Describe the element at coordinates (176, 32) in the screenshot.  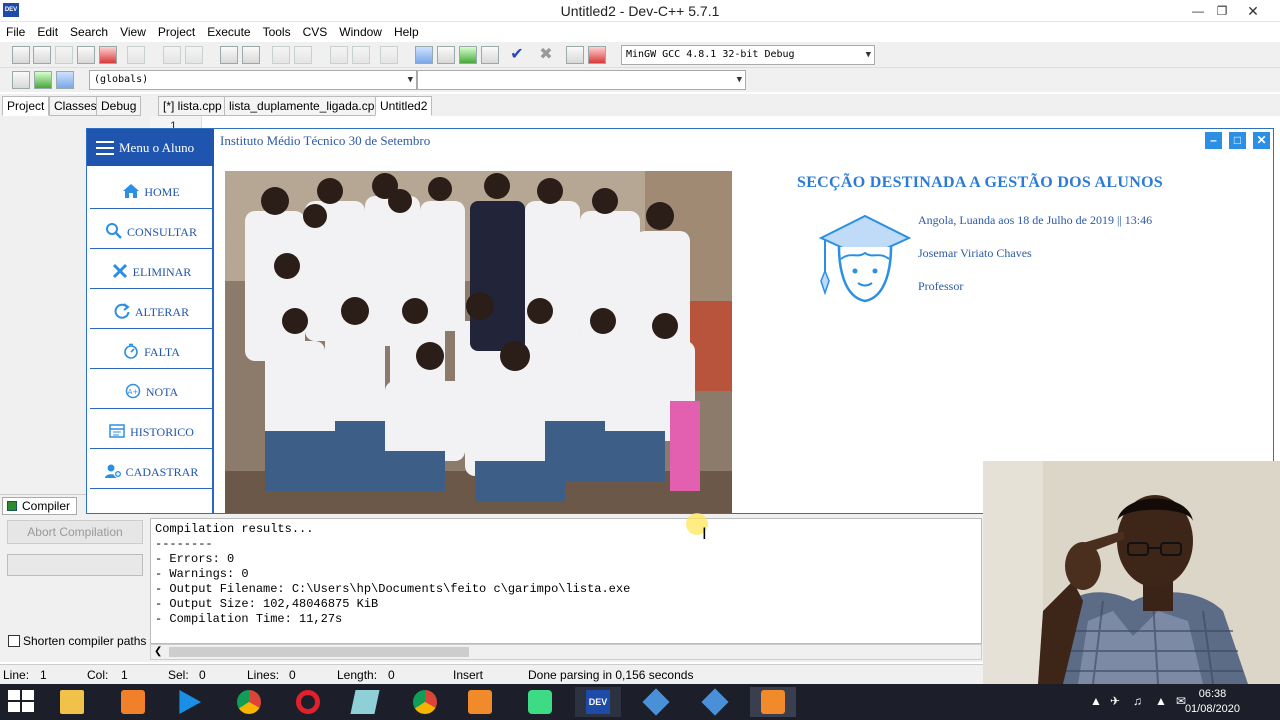
I see `menu-project: Project` at that location.